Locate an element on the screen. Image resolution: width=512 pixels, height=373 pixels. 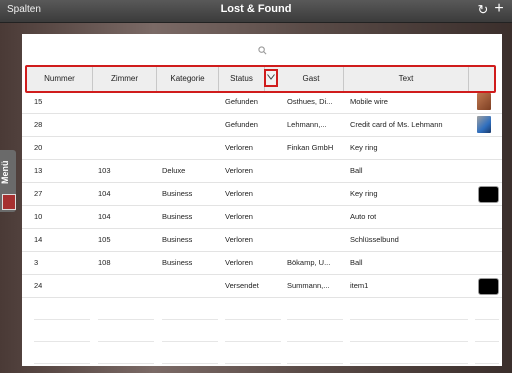
cell-nummer: 27 is located at coordinates (38, 193).